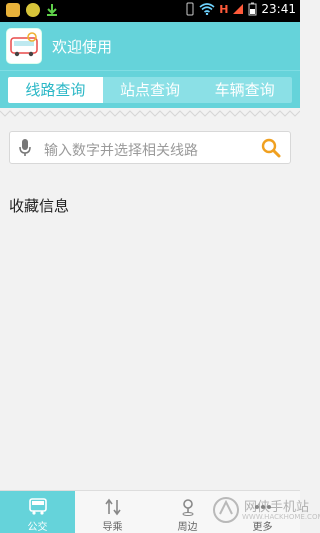  What do you see at coordinates (37, 527) in the screenshot?
I see `nav-bus-label: 公交` at bounding box center [37, 527].